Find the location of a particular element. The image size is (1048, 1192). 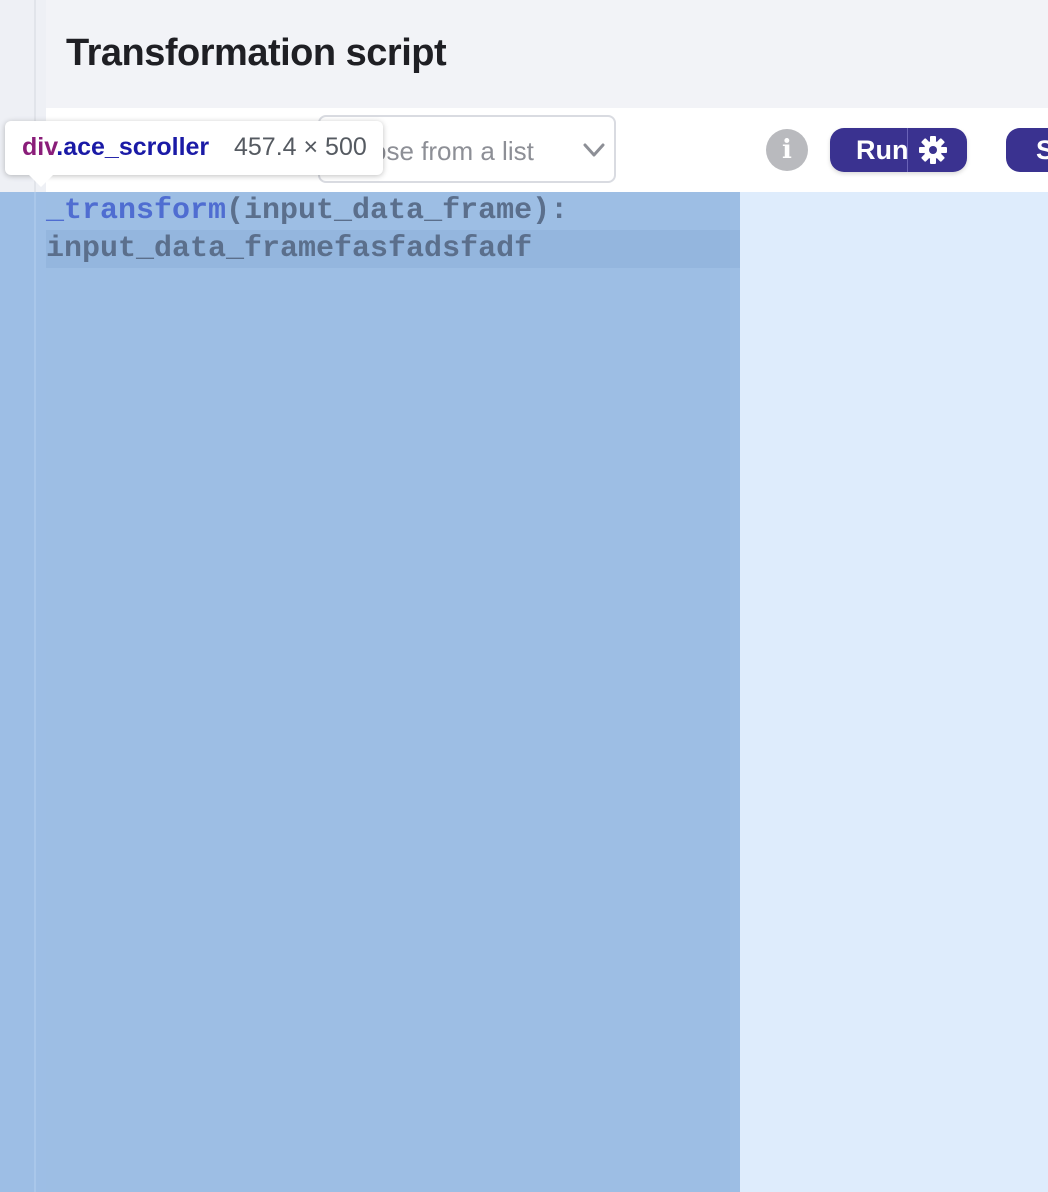

tooltip-tag-name: div.ace_scroller is located at coordinates (115, 147).